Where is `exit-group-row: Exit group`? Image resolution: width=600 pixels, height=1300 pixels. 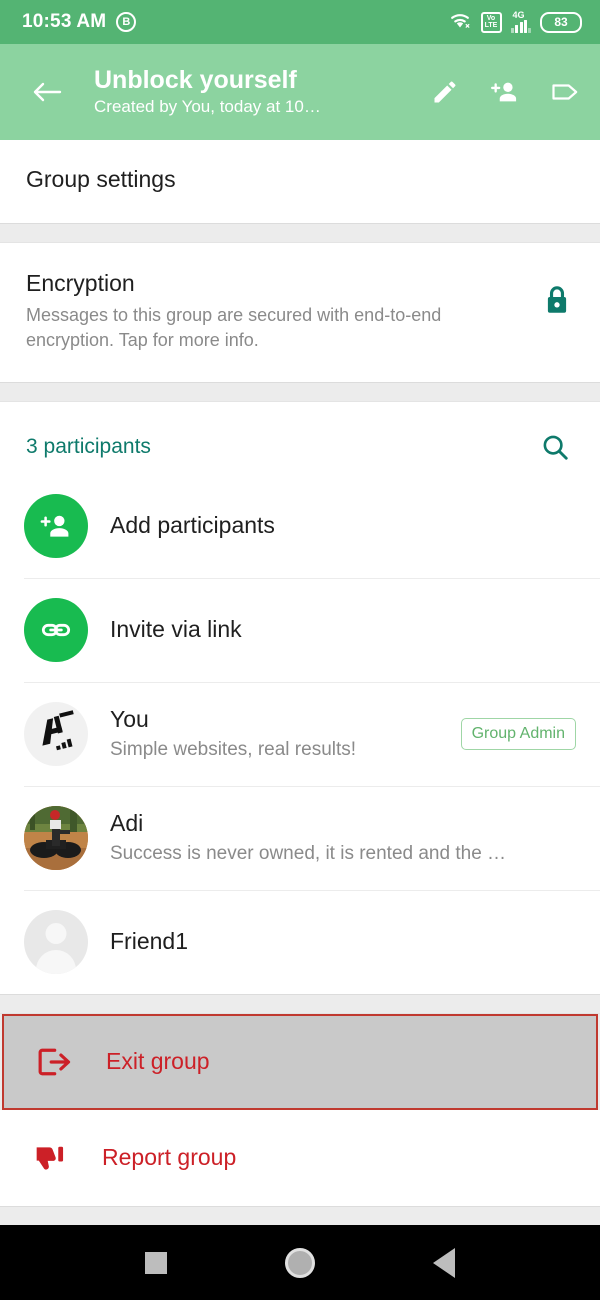
exit-group-row: Exit group is located at coordinates (300, 1061).